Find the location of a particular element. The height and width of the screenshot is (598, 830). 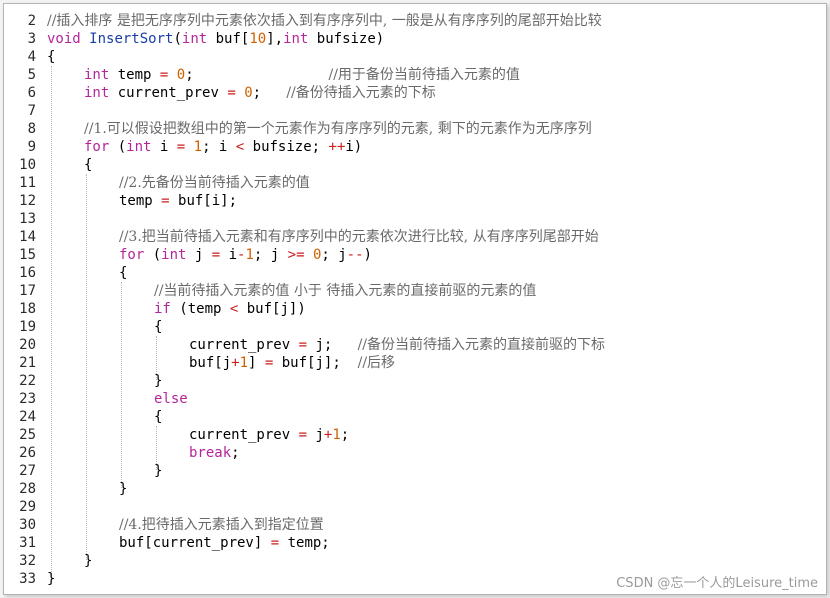

code-line-16: 16 { is located at coordinates (415, 273).